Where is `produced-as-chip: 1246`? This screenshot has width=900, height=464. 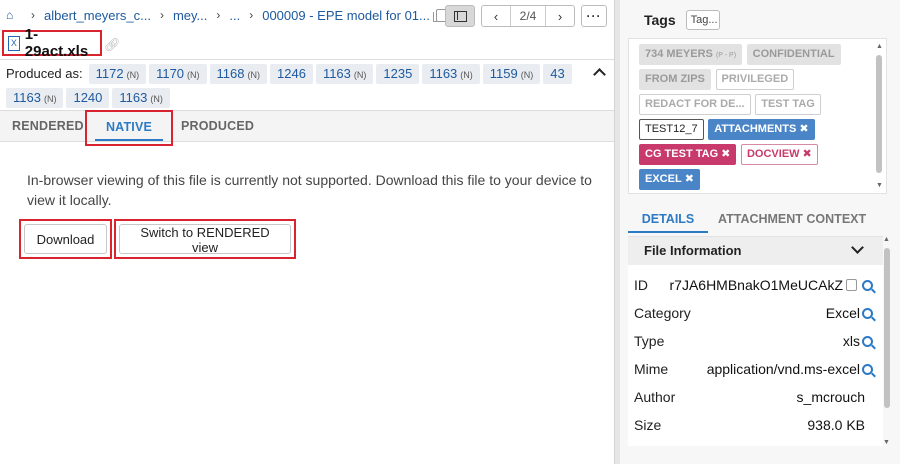
produced-as-chip: 1246 is located at coordinates (291, 74).